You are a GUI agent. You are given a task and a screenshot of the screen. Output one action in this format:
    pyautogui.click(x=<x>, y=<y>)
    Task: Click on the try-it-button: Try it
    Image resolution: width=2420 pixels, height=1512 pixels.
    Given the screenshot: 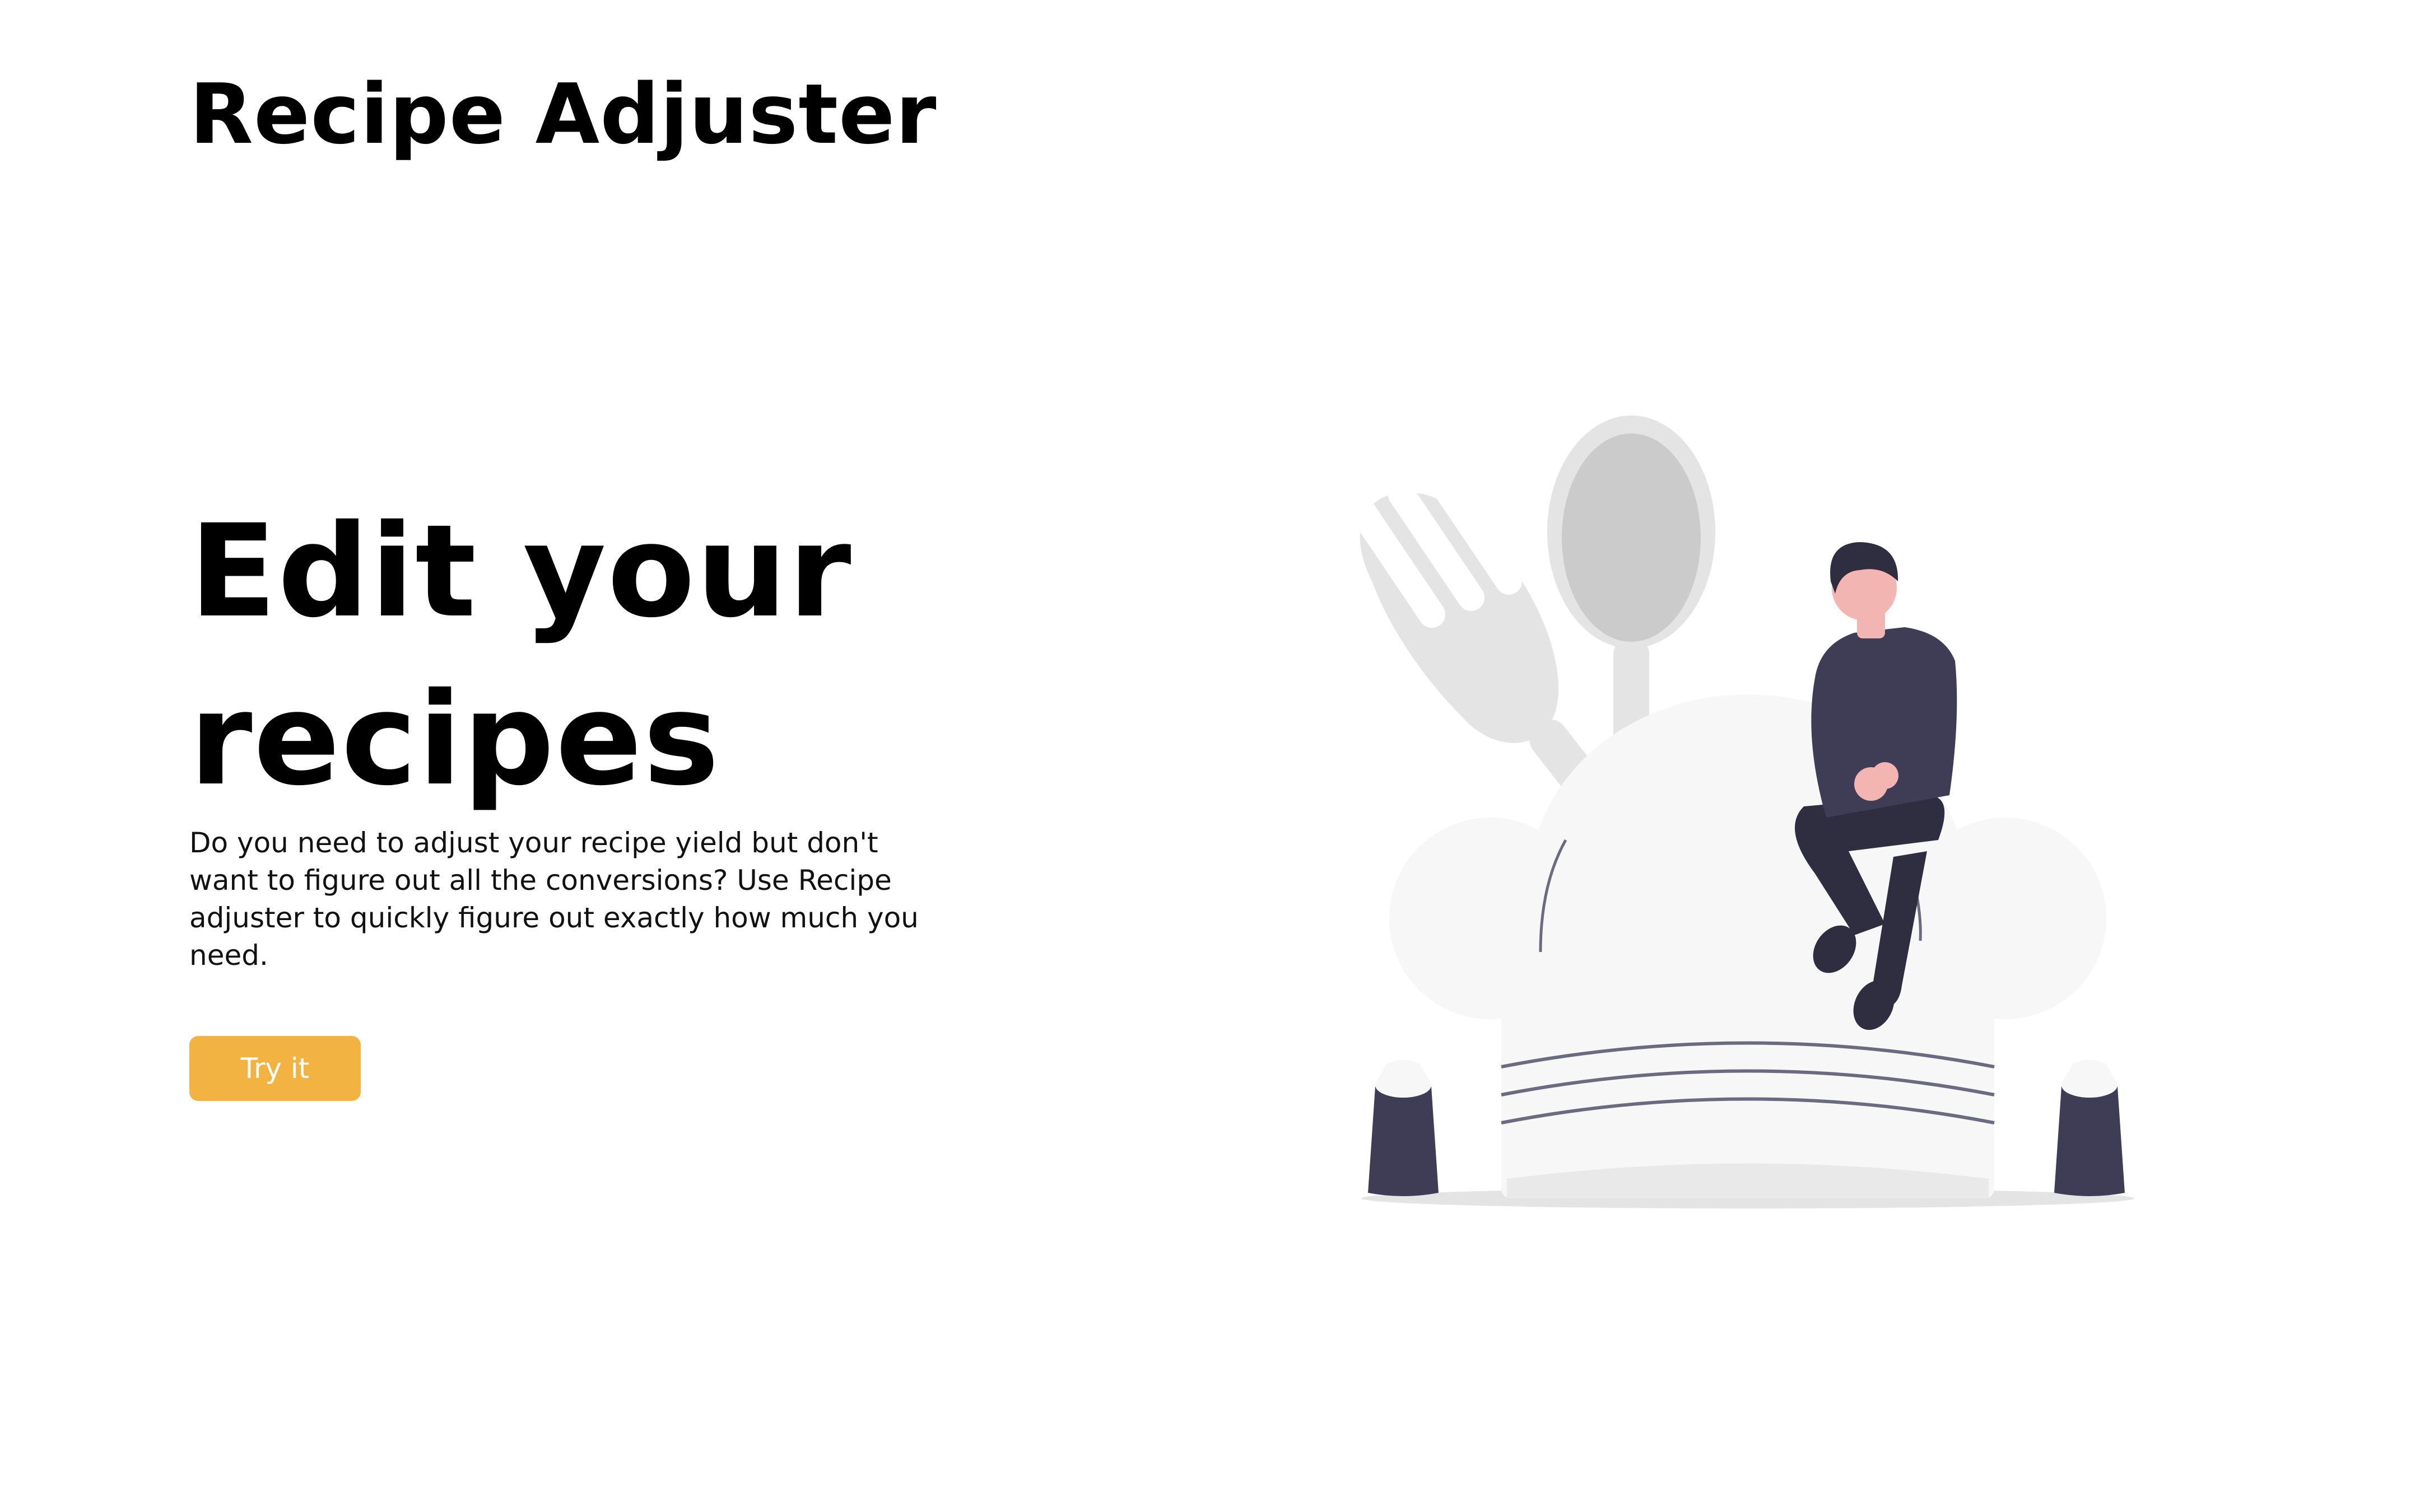 What is the action you would take?
    pyautogui.click(x=275, y=1069)
    